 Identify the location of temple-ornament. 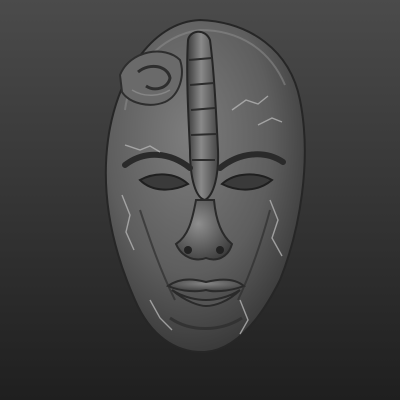
(150, 78).